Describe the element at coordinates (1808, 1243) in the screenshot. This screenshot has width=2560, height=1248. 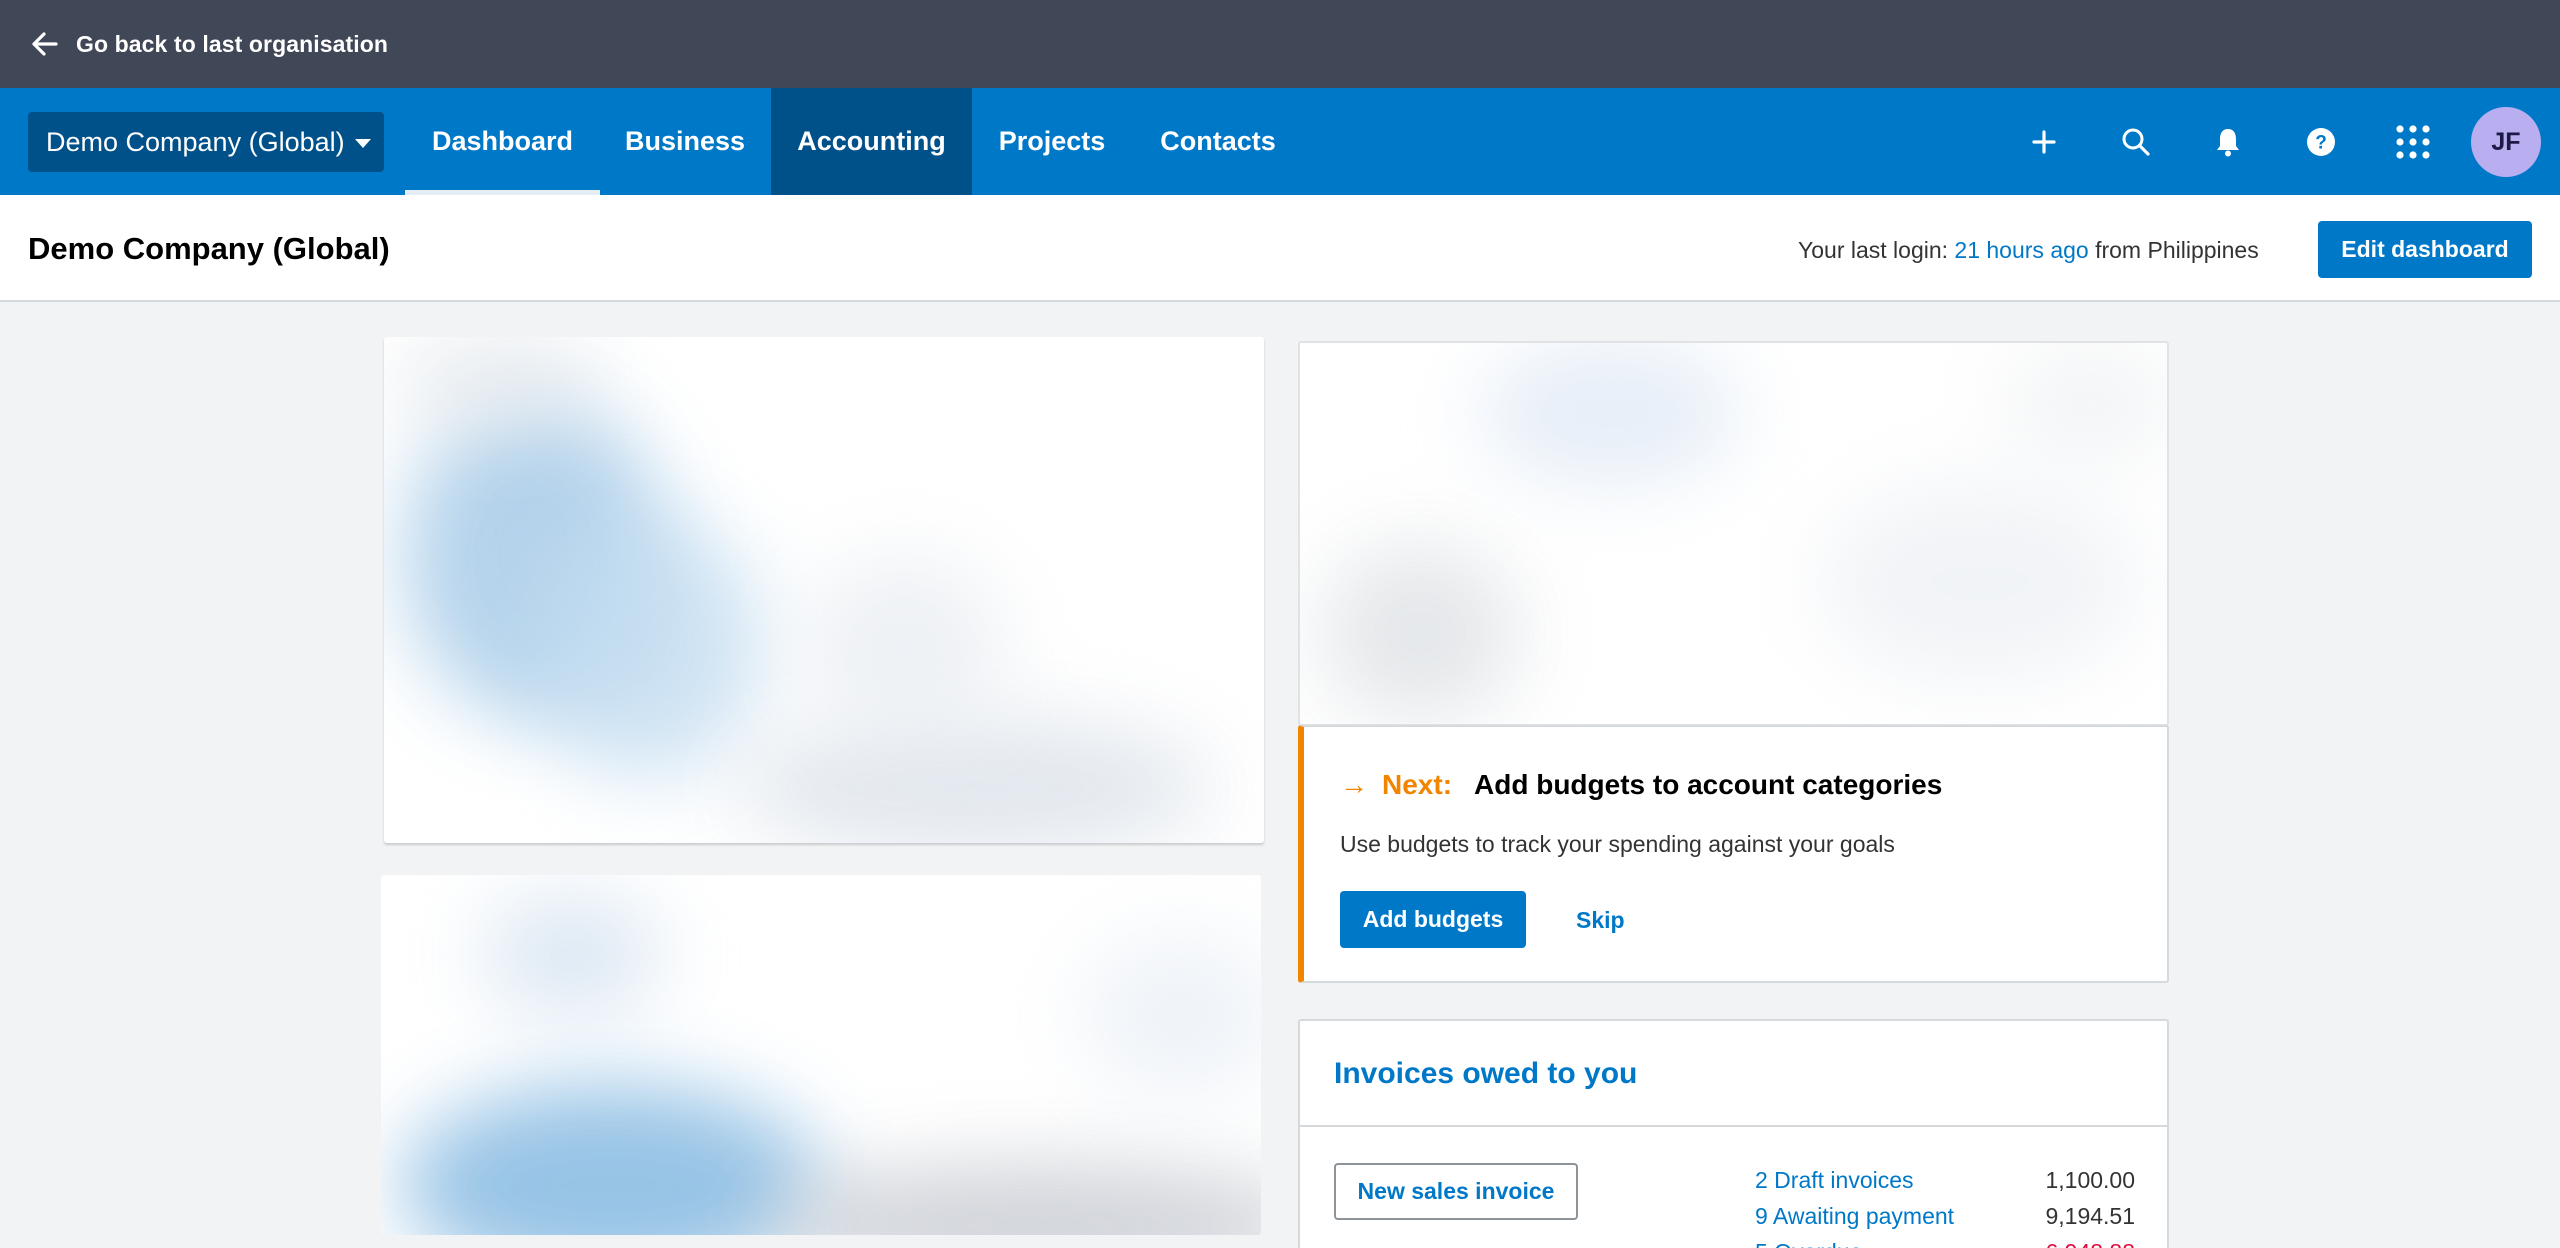
I see `overdue-link: 5 Overdue` at that location.